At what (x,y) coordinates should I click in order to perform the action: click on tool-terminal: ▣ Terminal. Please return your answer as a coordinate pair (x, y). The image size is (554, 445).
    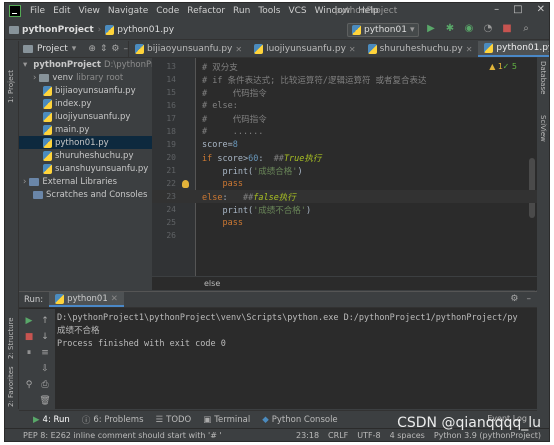
    Looking at the image, I should click on (226, 420).